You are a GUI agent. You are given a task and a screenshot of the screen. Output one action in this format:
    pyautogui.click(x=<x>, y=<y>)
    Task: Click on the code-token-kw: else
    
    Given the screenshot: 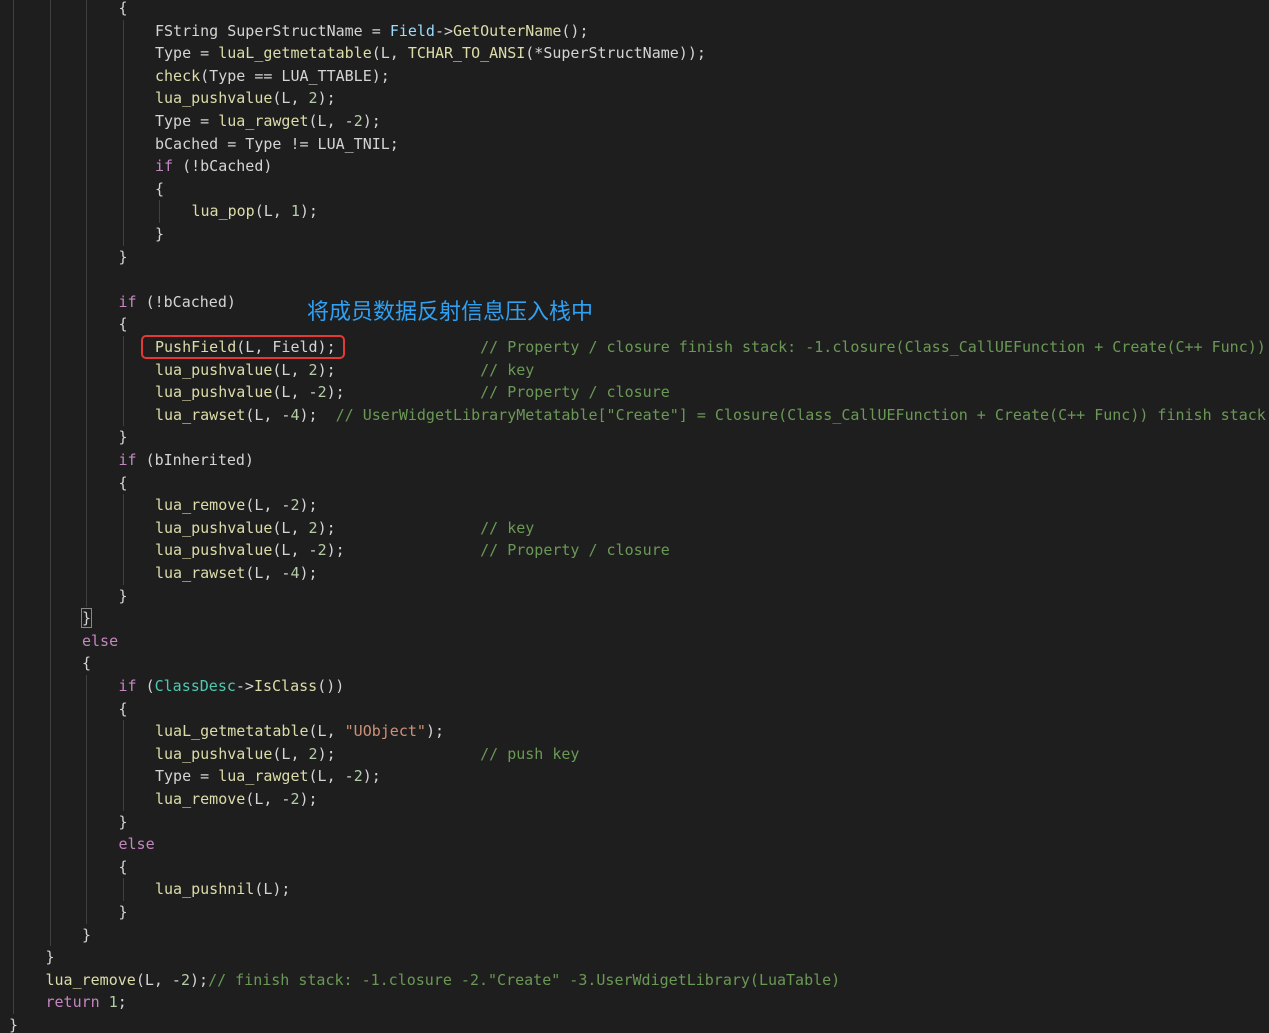 What is the action you would take?
    pyautogui.click(x=136, y=844)
    